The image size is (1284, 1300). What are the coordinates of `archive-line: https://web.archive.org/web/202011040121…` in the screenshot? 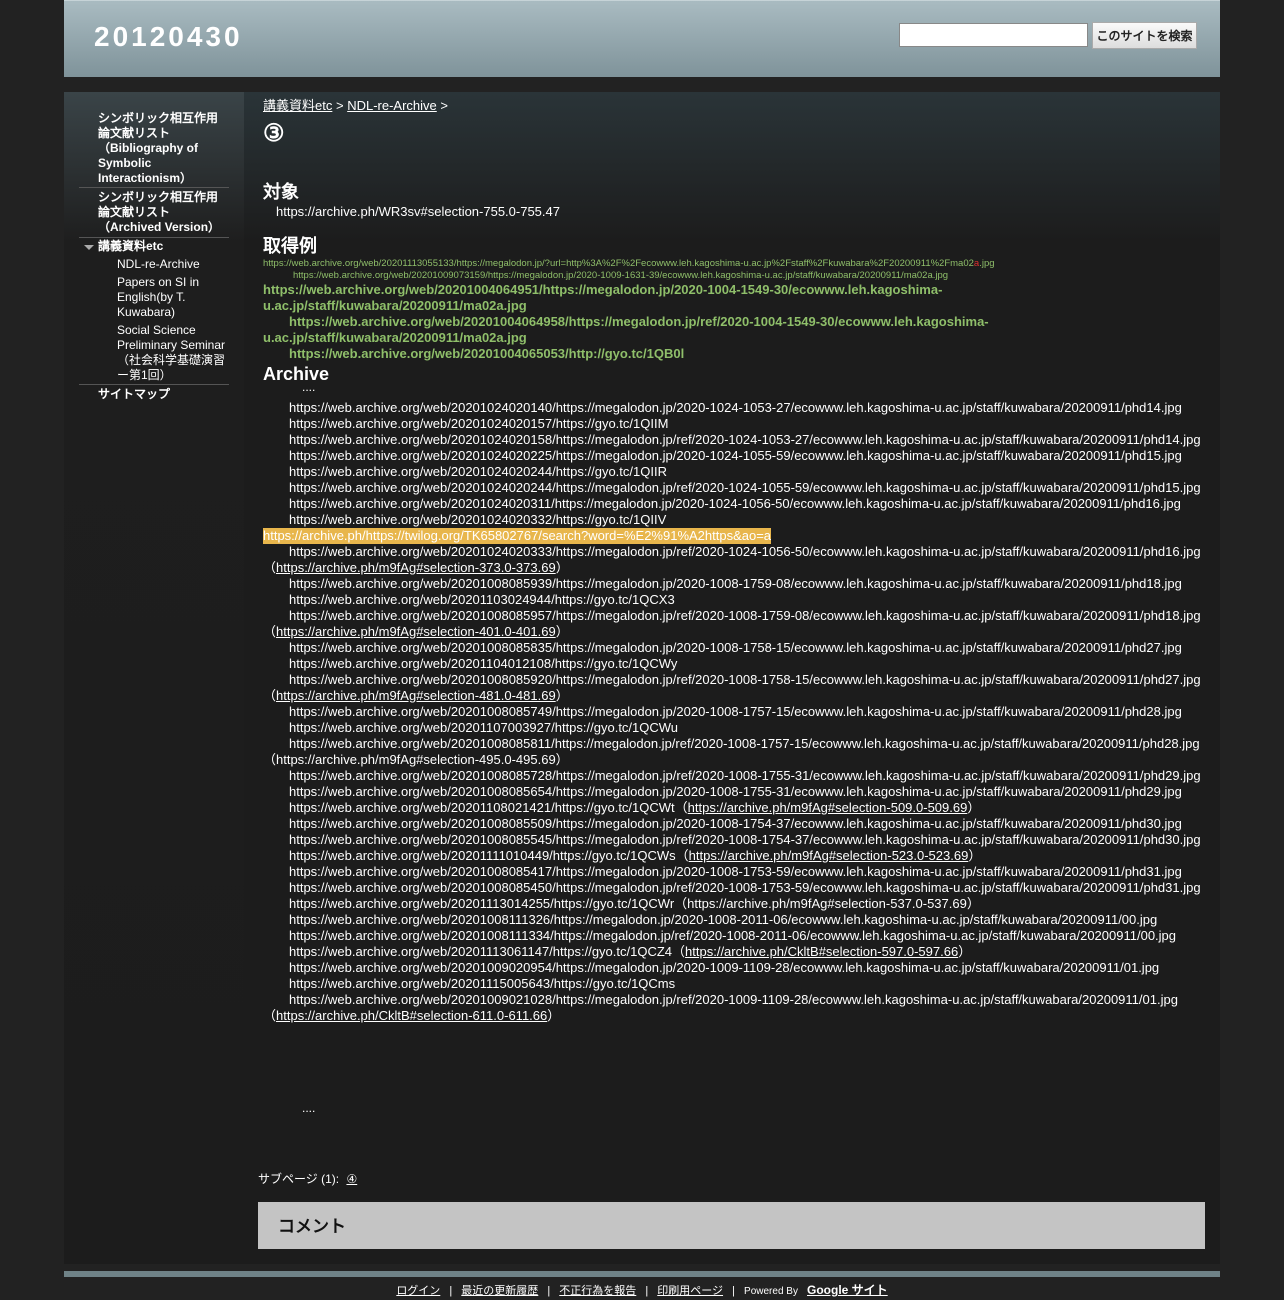 It's located at (483, 663).